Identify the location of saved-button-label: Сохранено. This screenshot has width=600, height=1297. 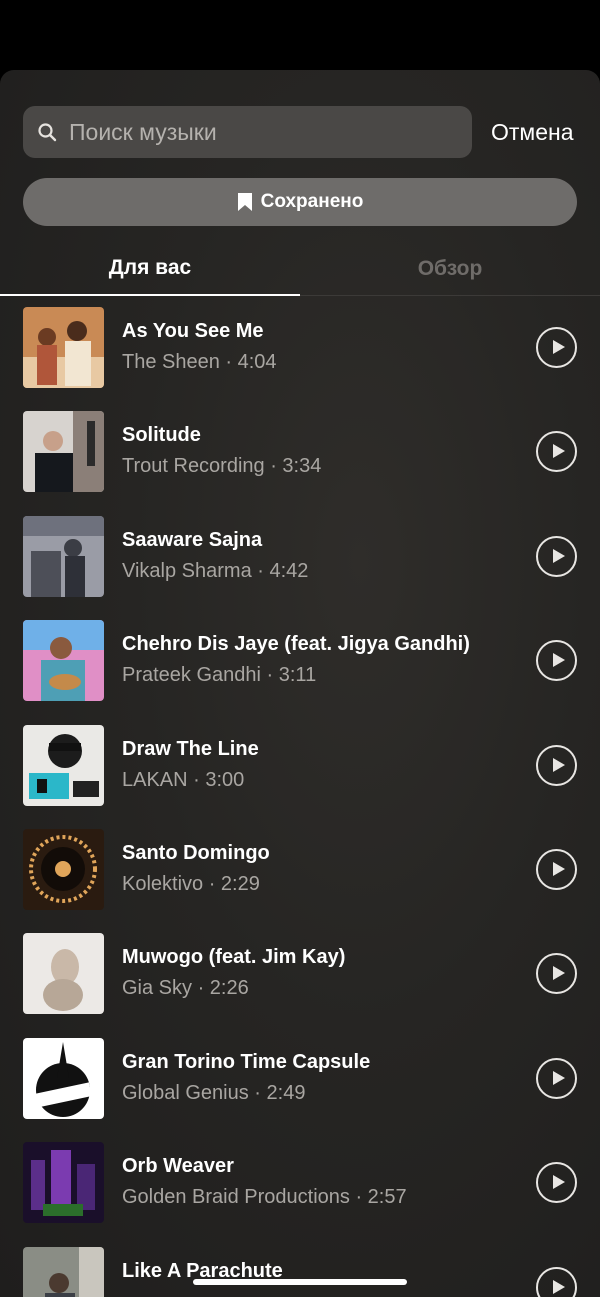
(312, 201).